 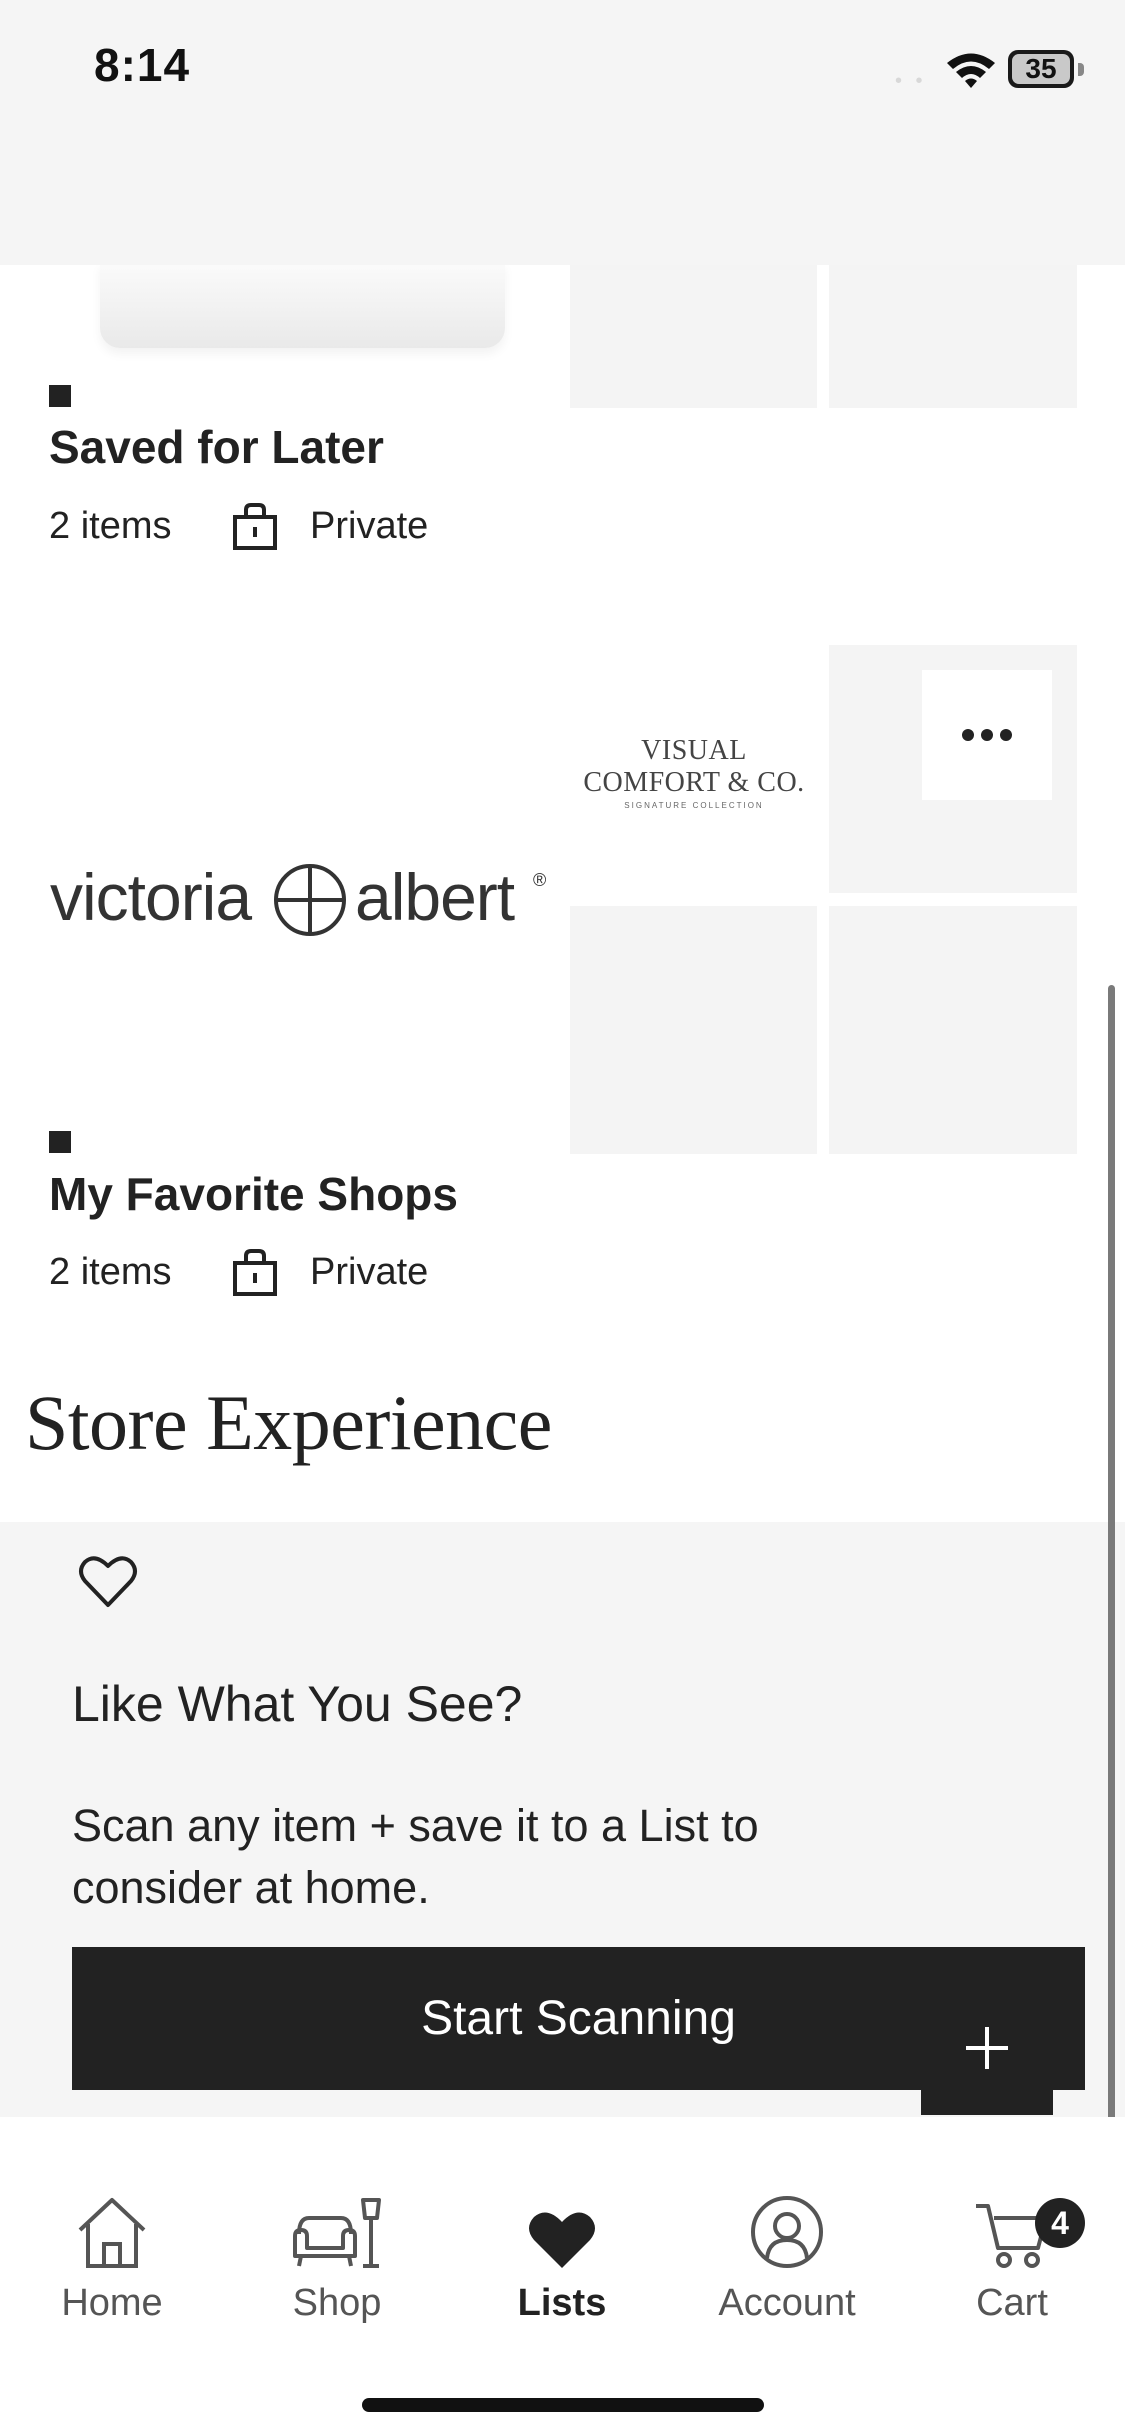 What do you see at coordinates (288, 1422) in the screenshot?
I see `section-heading: Store Experience` at bounding box center [288, 1422].